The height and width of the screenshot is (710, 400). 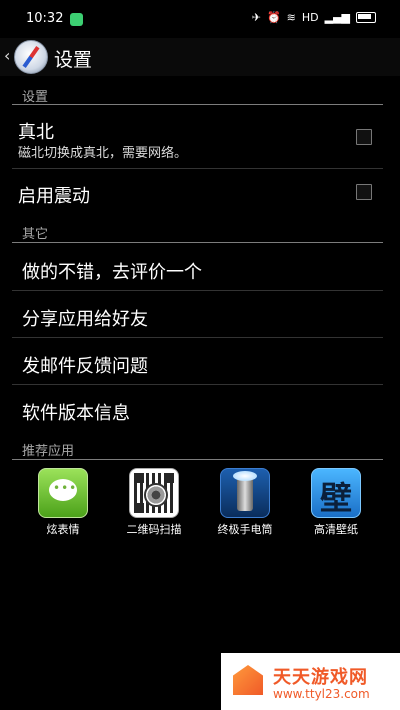 I want to click on setting-title: 真北, so click(x=36, y=132).